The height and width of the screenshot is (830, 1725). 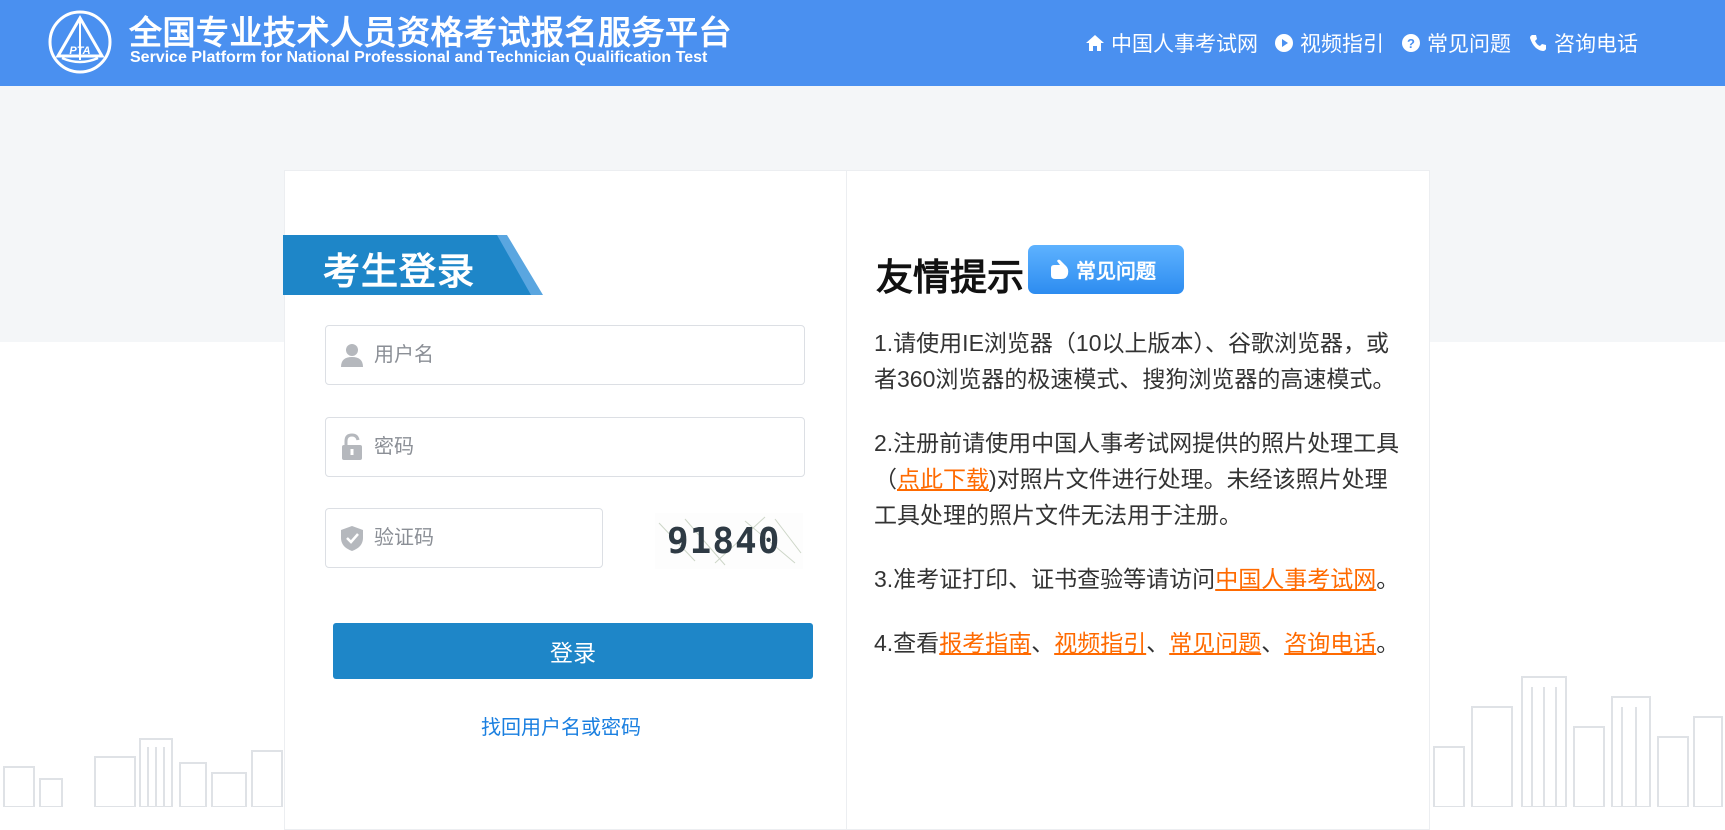 I want to click on captcha-field, so click(x=464, y=538).